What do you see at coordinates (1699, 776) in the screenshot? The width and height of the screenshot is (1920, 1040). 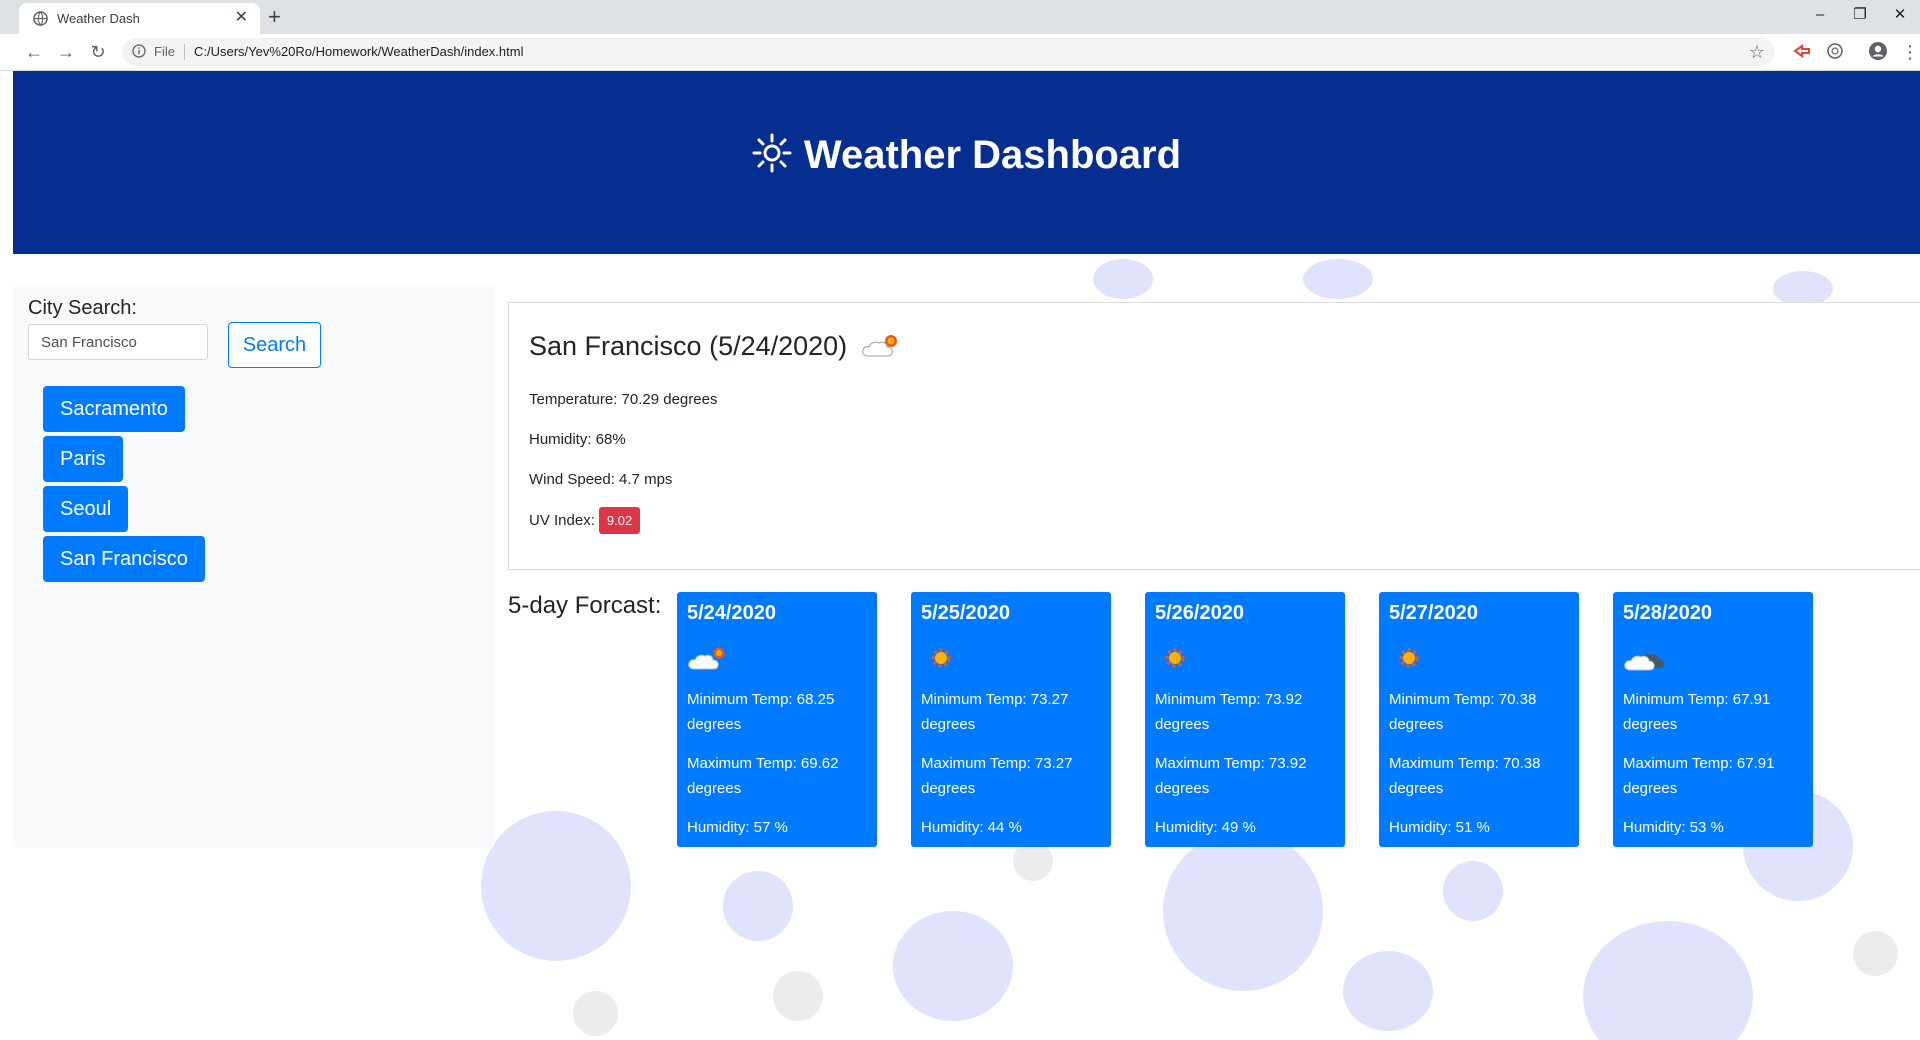 I see `forecast-max-temp: Maximum Temp: 67.91 degrees` at bounding box center [1699, 776].